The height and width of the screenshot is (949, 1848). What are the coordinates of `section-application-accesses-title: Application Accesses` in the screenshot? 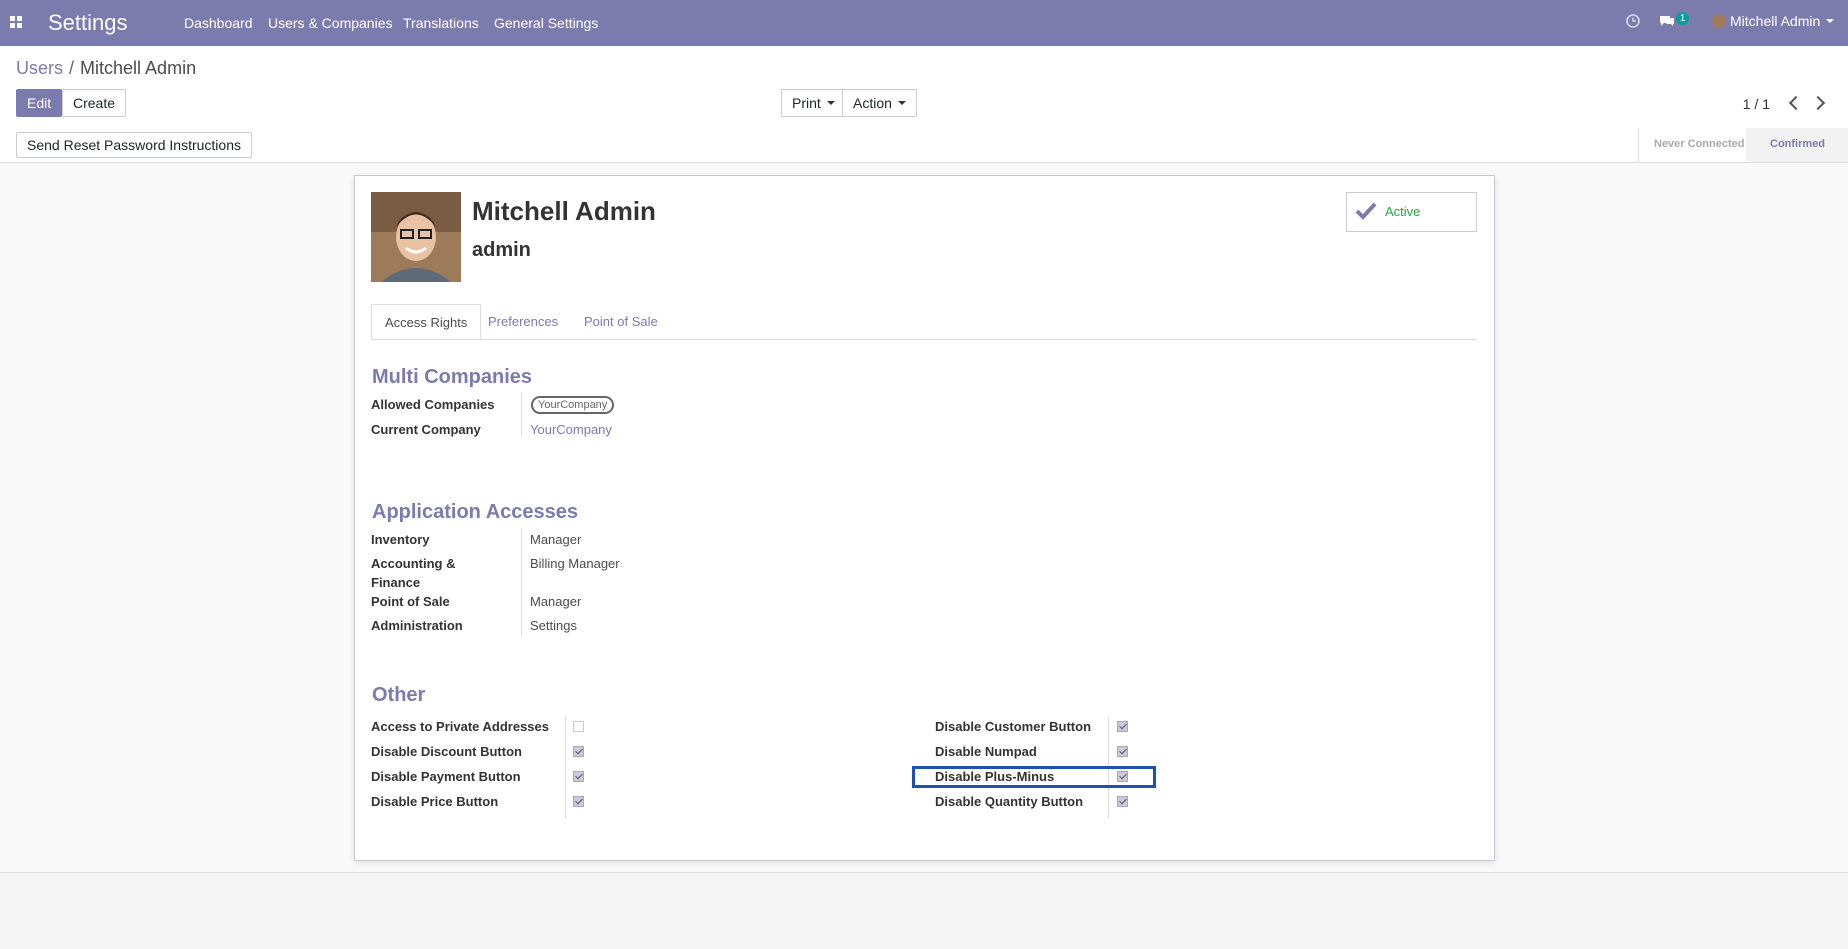 It's located at (475, 512).